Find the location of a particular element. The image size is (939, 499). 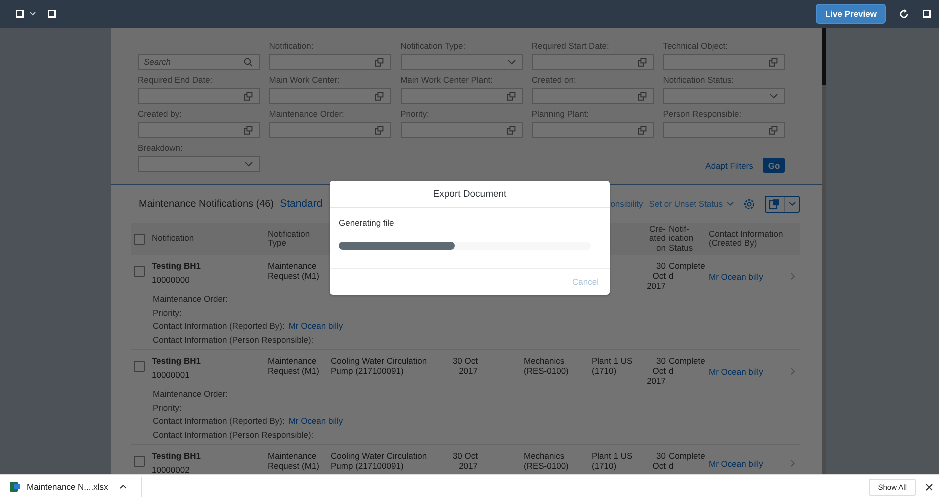

field-label: Main Work Center Plant: is located at coordinates (447, 80).